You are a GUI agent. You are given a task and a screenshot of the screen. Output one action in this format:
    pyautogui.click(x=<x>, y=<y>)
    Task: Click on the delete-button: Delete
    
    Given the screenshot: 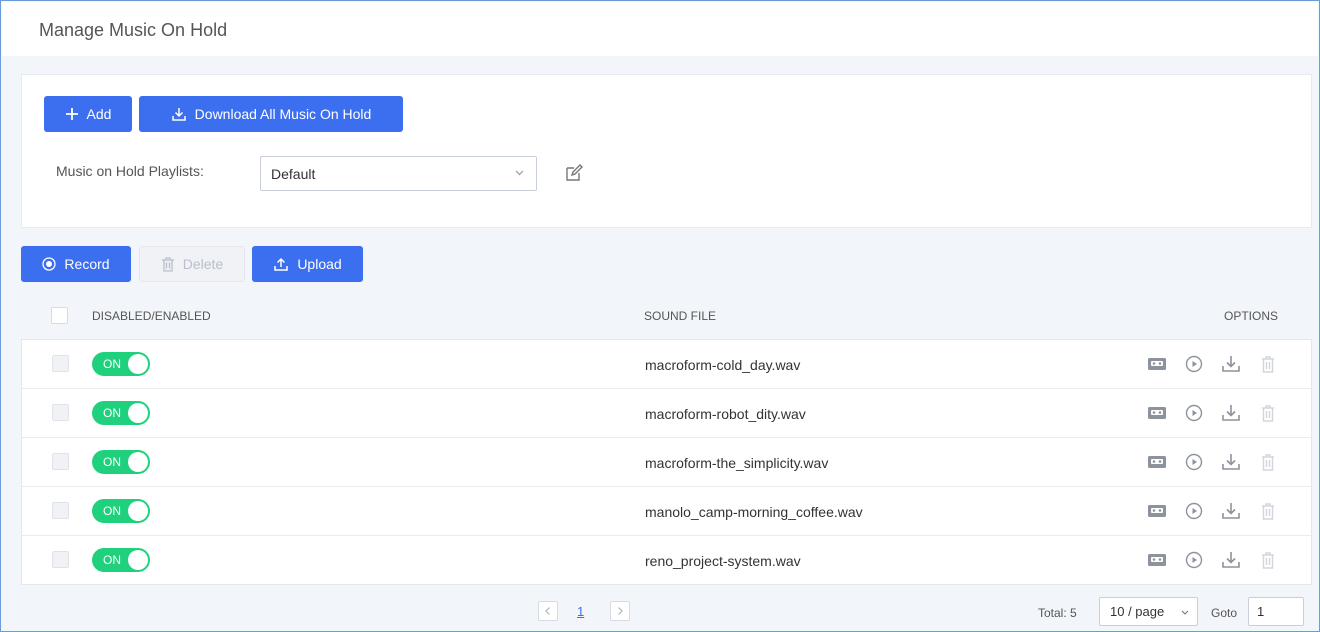 What is the action you would take?
    pyautogui.click(x=192, y=264)
    